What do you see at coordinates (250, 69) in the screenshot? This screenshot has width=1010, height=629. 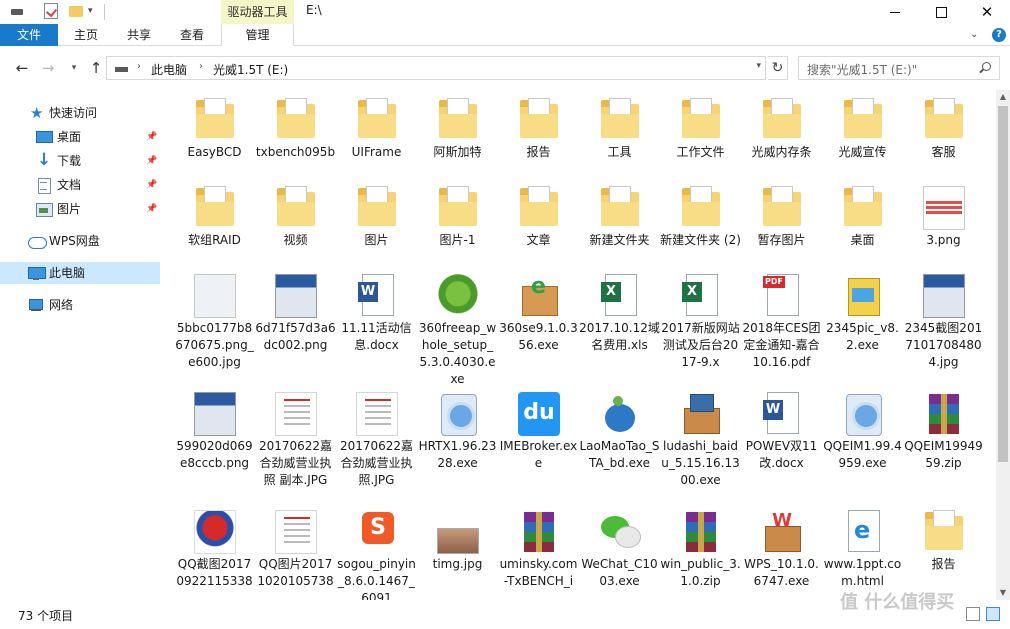 I see `breadcrumb-drive: 光威1.5T (E:)` at bounding box center [250, 69].